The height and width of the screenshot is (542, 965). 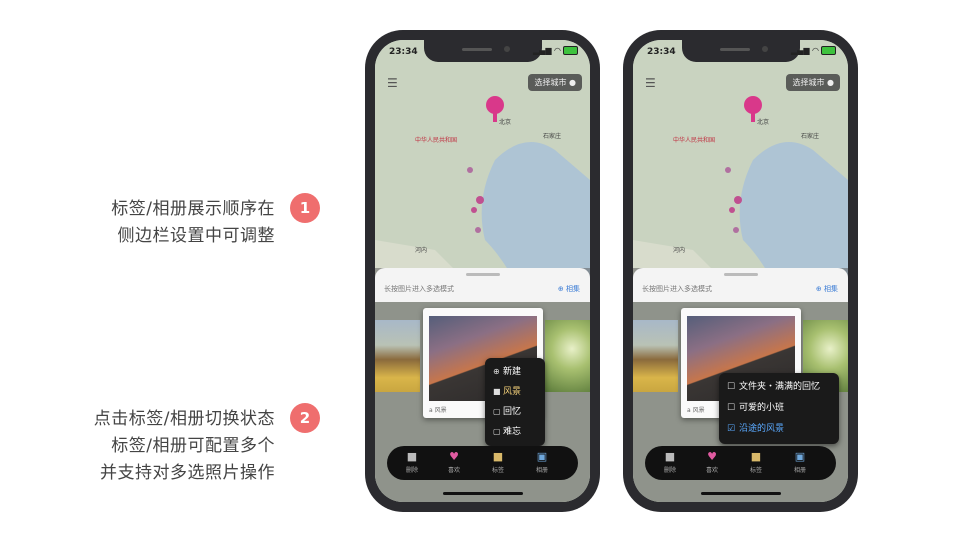 What do you see at coordinates (731, 429) in the screenshot?
I see `checkbox-checked-icon: ☑` at bounding box center [731, 429].